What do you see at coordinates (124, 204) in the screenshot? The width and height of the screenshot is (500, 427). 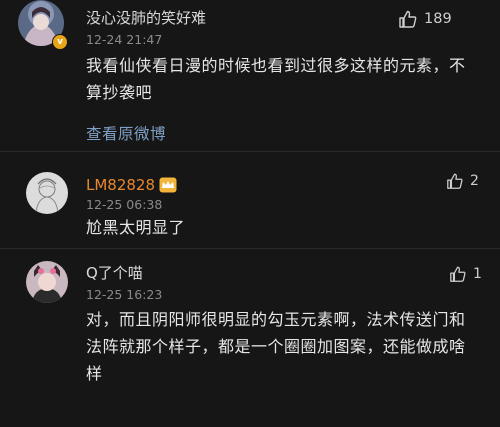 I see `comment-timestamp: 12-25 06:38` at bounding box center [124, 204].